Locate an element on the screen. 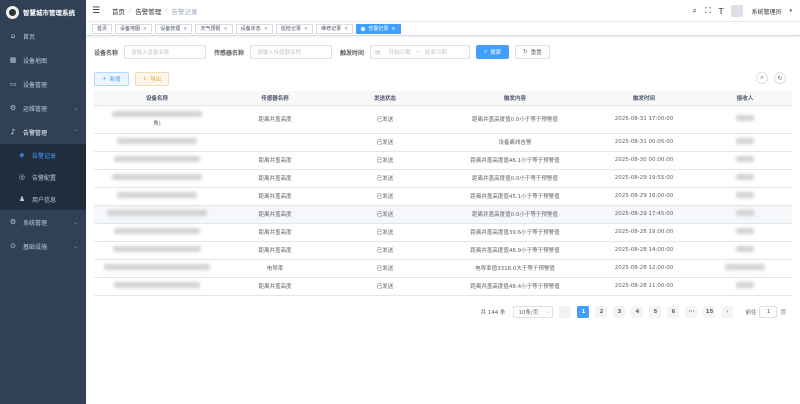  page-button: 15 is located at coordinates (709, 312).